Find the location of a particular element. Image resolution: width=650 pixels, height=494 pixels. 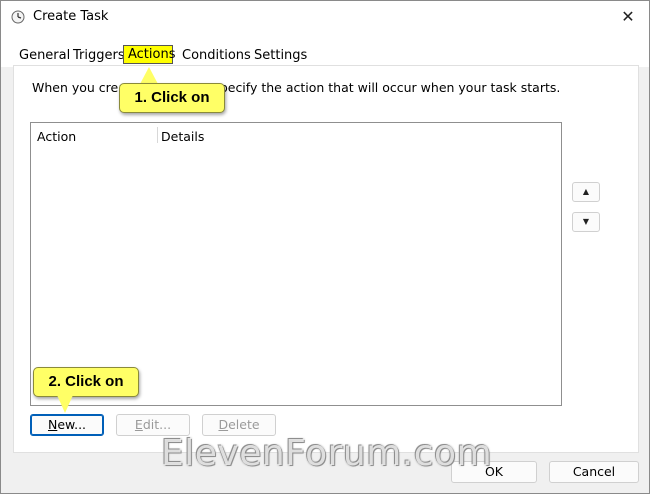

callout-step-1: 1. Click on is located at coordinates (172, 98).